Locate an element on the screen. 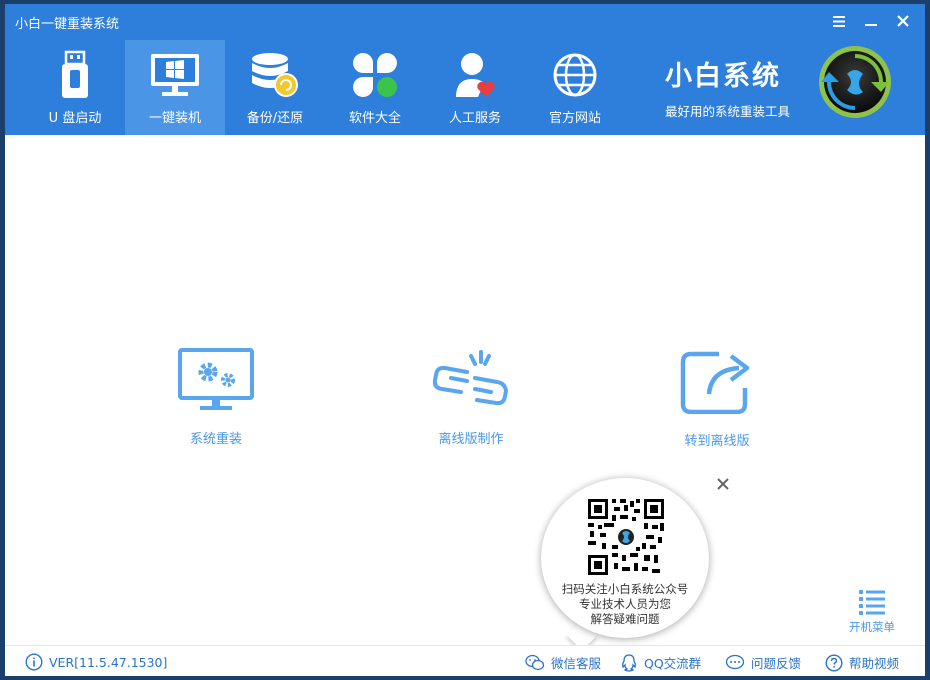 The height and width of the screenshot is (680, 930). footer-link-label: QQ交流群 is located at coordinates (673, 663).